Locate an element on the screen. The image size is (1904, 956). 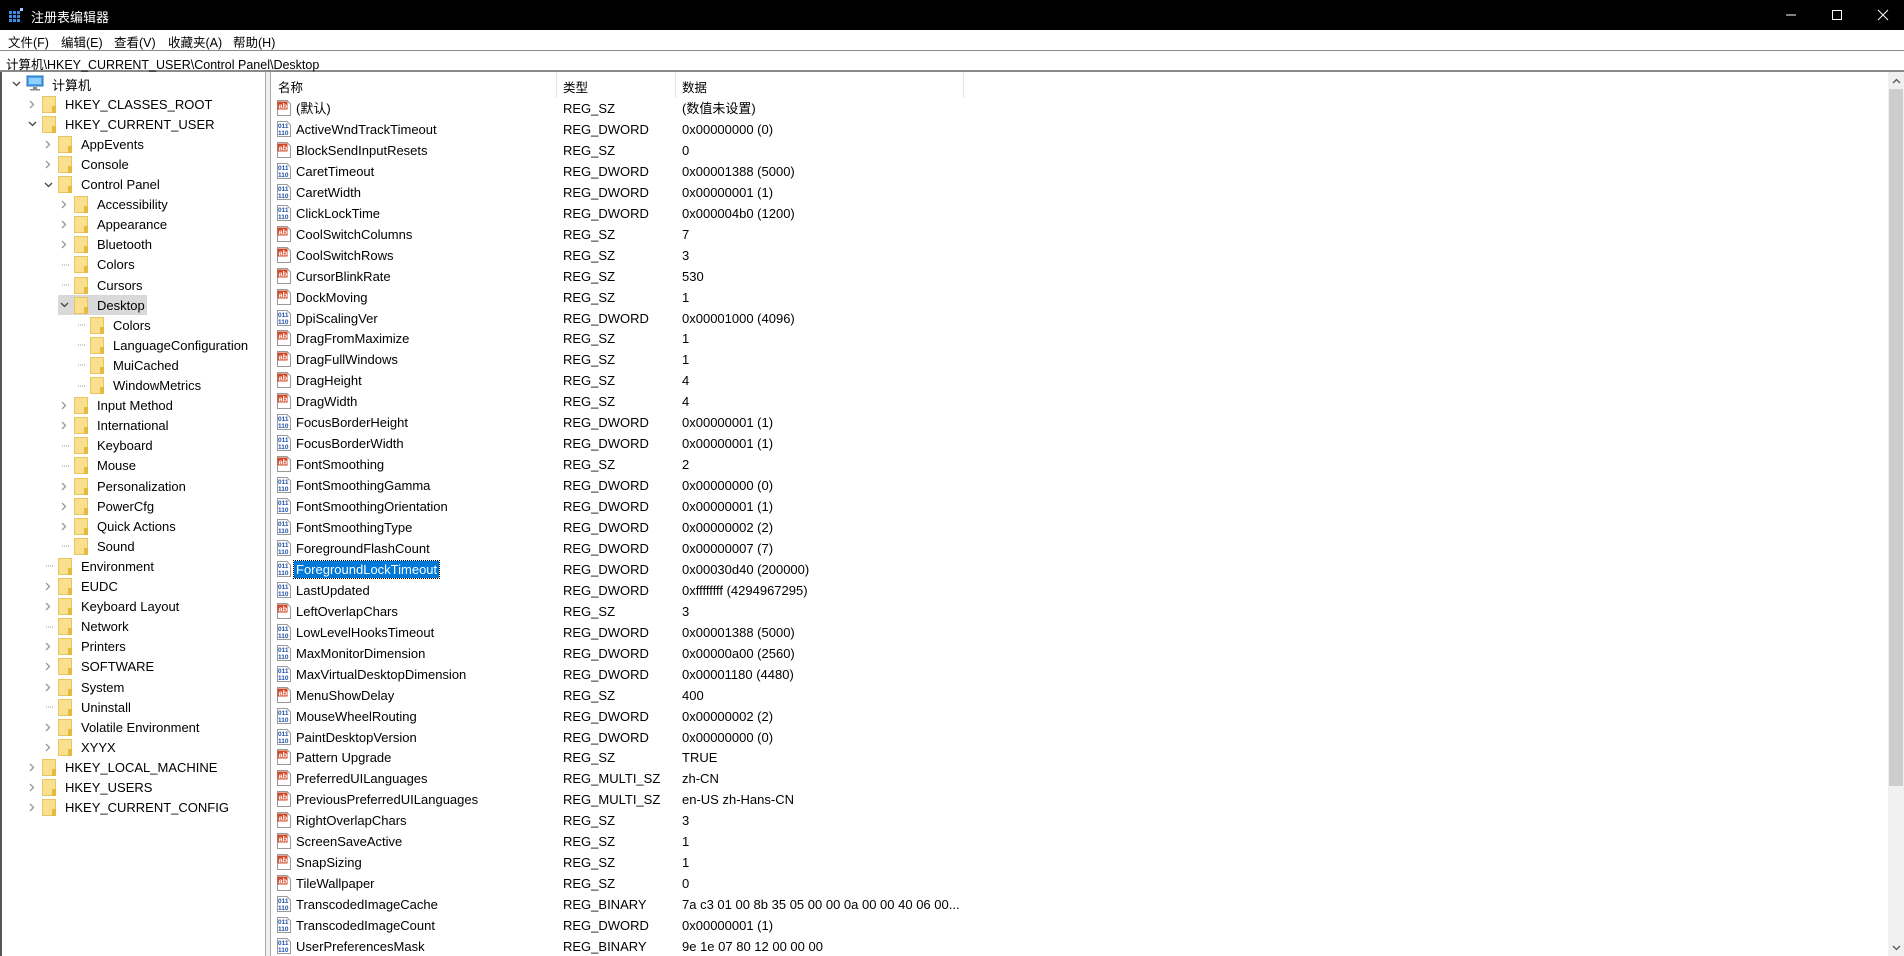
tree-node: AppEvents is located at coordinates (94, 144).